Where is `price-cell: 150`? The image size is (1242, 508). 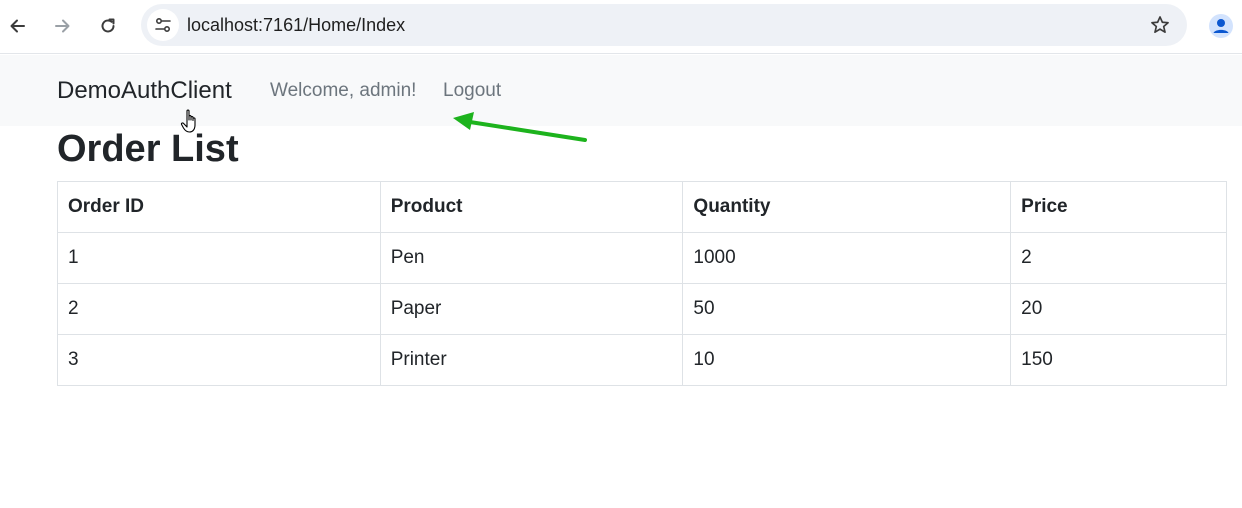
price-cell: 150 is located at coordinates (1118, 360).